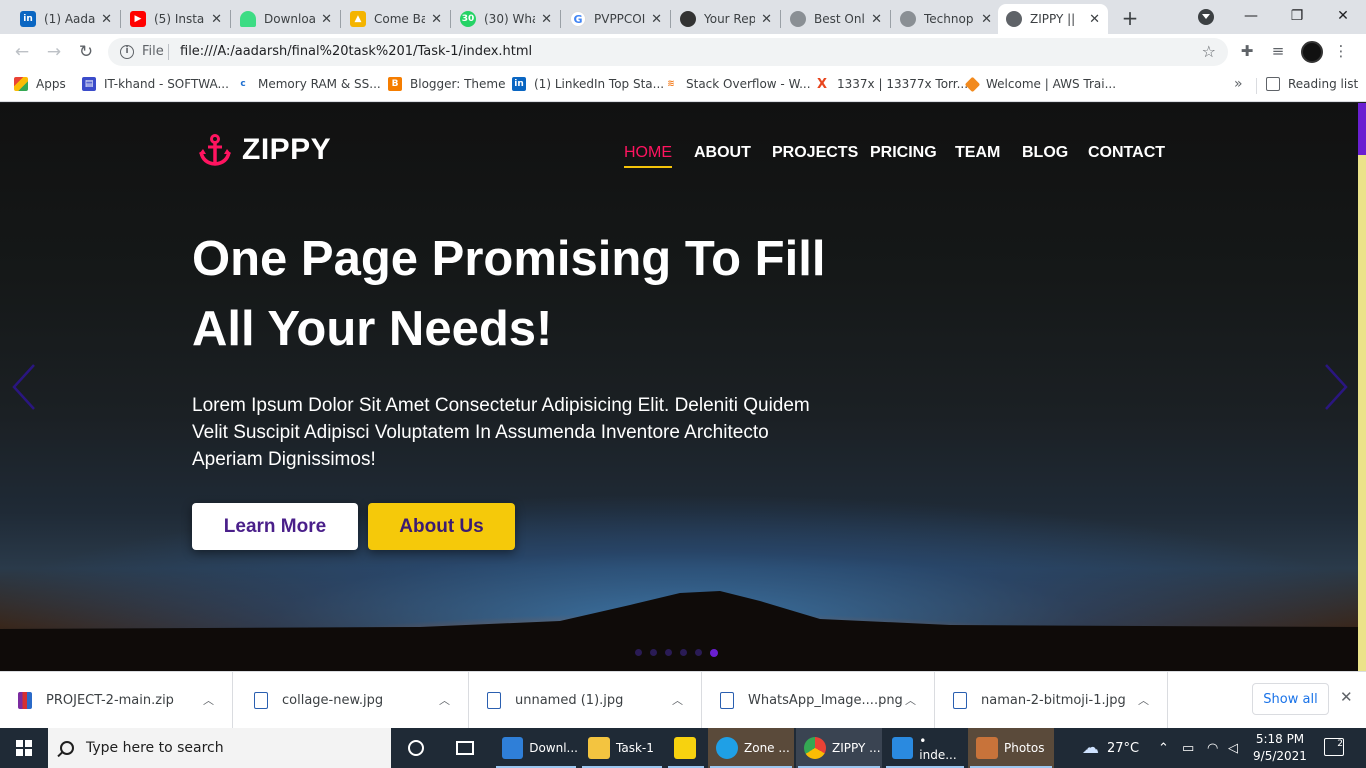 The height and width of the screenshot is (768, 1366). What do you see at coordinates (441, 526) in the screenshot?
I see `about-us-button: About Us` at bounding box center [441, 526].